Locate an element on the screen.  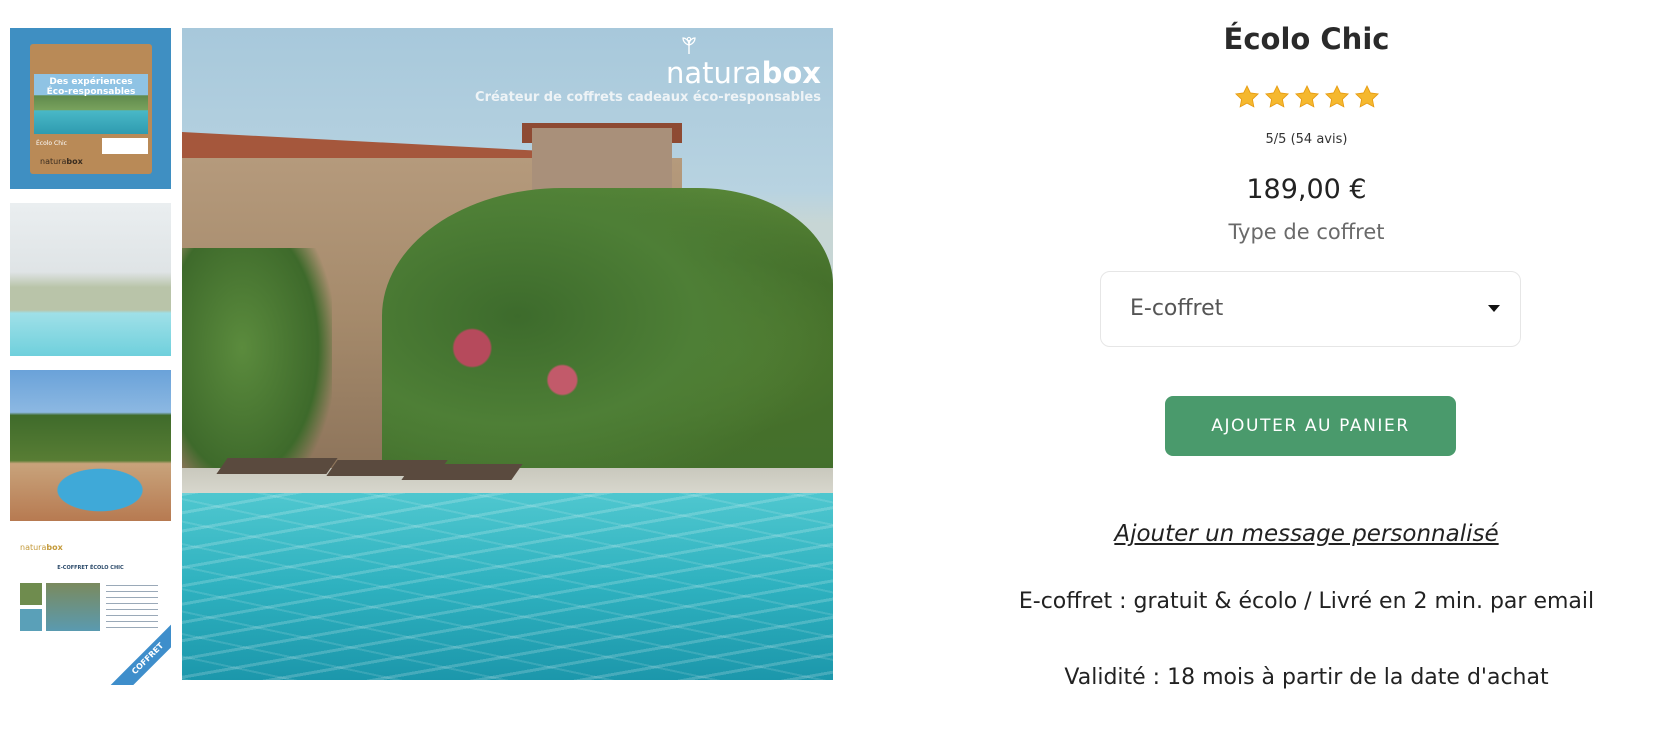
box-title: Des expériences Éco-responsables is located at coordinates (91, 87).